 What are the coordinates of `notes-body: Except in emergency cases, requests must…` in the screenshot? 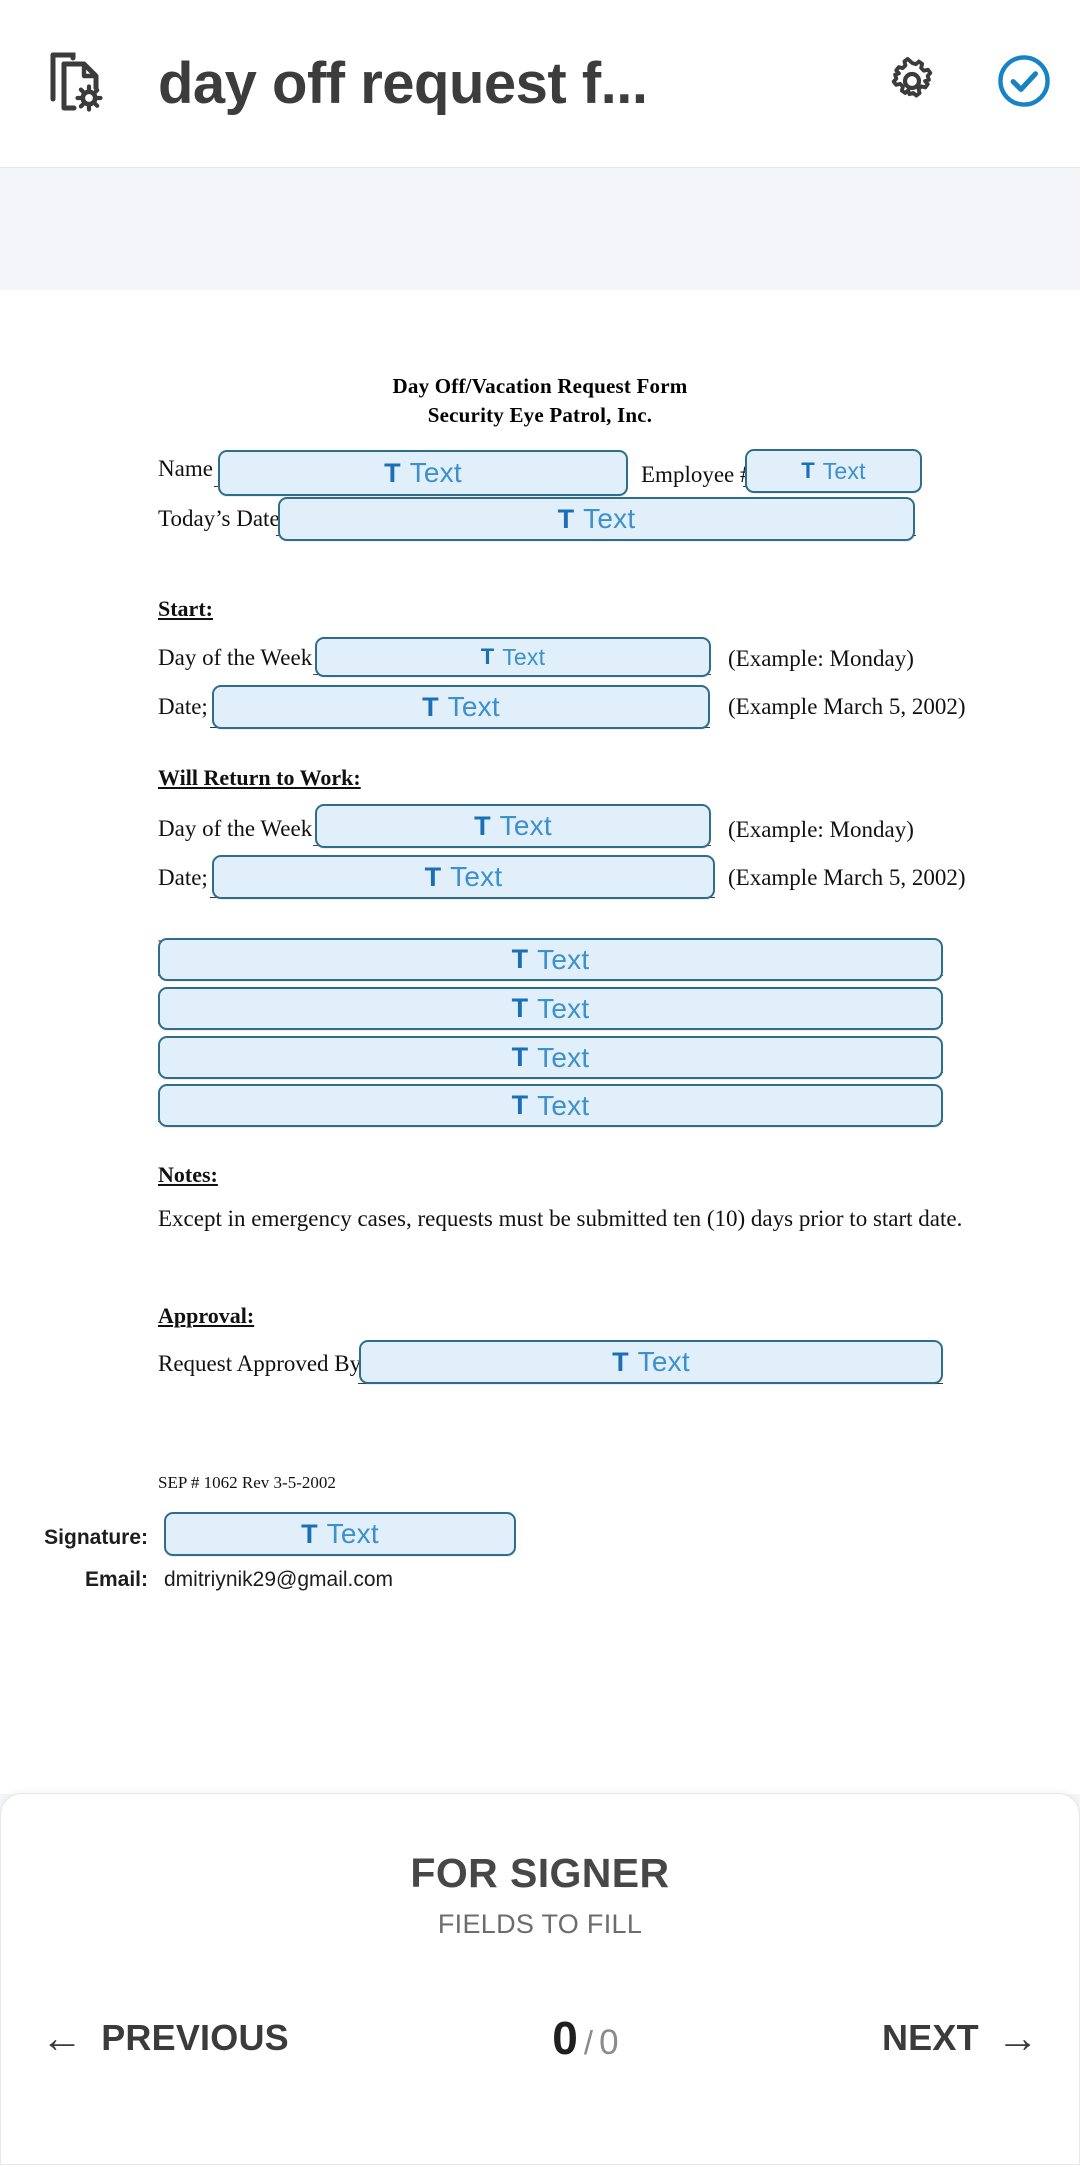 It's located at (560, 1218).